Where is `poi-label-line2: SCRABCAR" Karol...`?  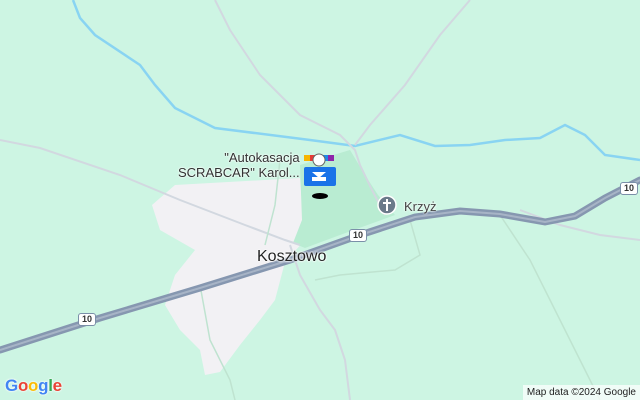 poi-label-line2: SCRABCAR" Karol... is located at coordinates (239, 172).